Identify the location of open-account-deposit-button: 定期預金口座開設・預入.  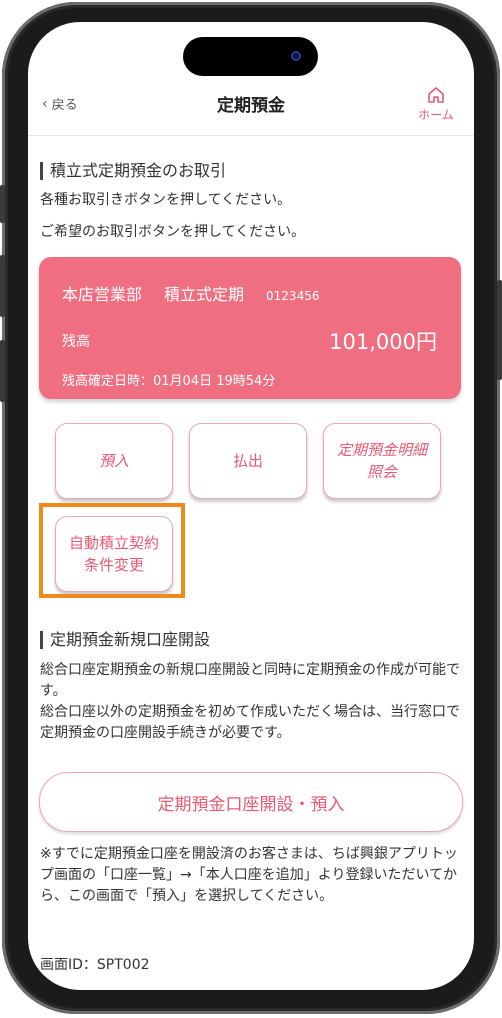
(251, 802).